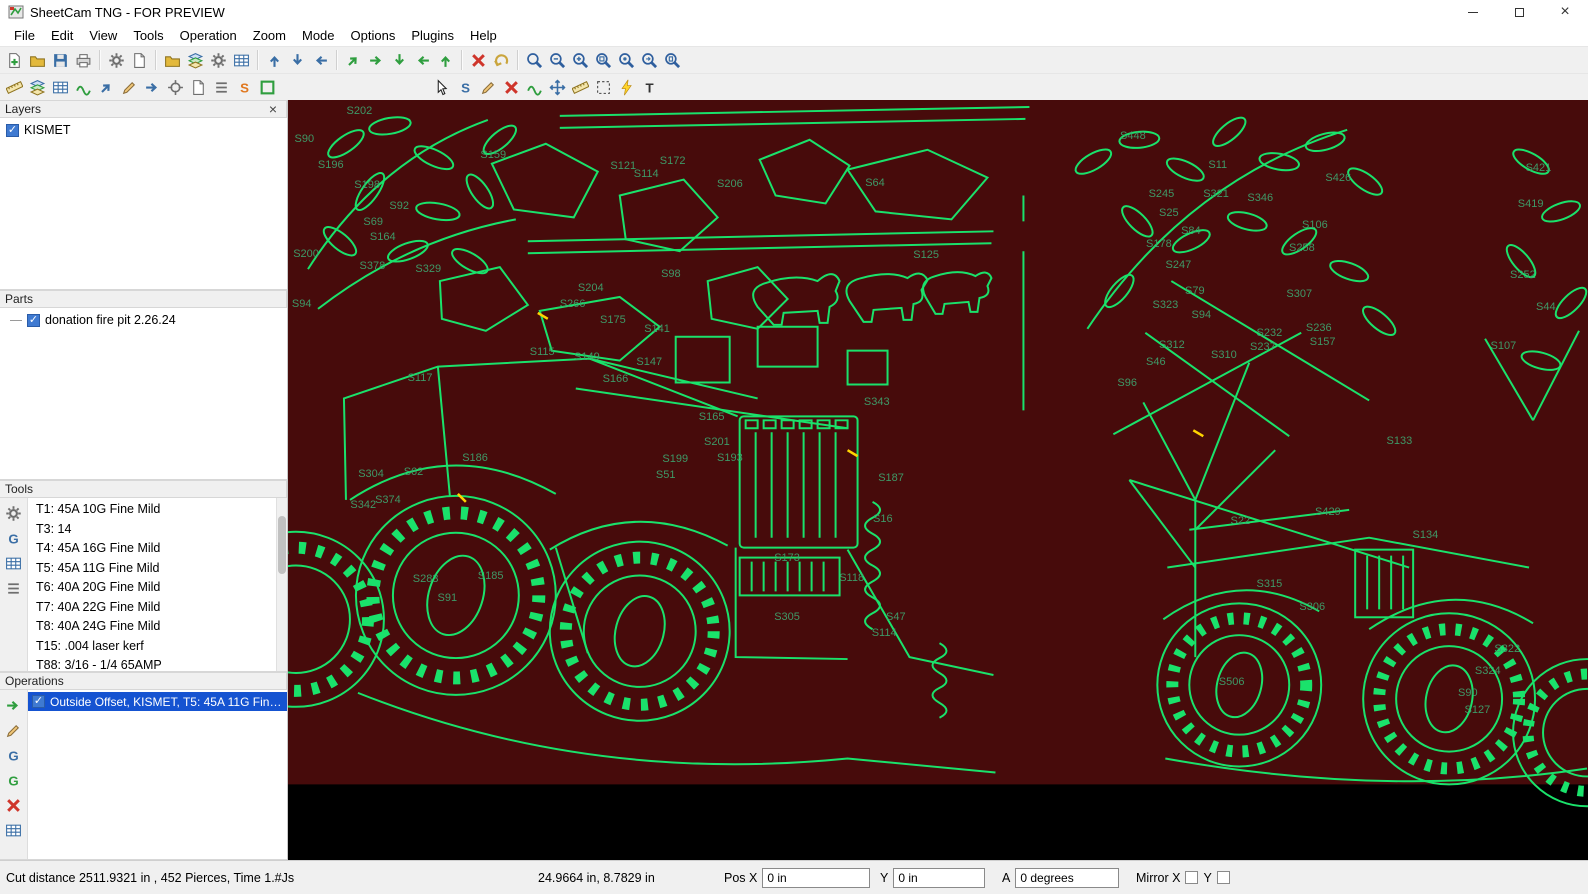 The image size is (1588, 894). I want to click on show-parts-table-button, so click(60, 87).